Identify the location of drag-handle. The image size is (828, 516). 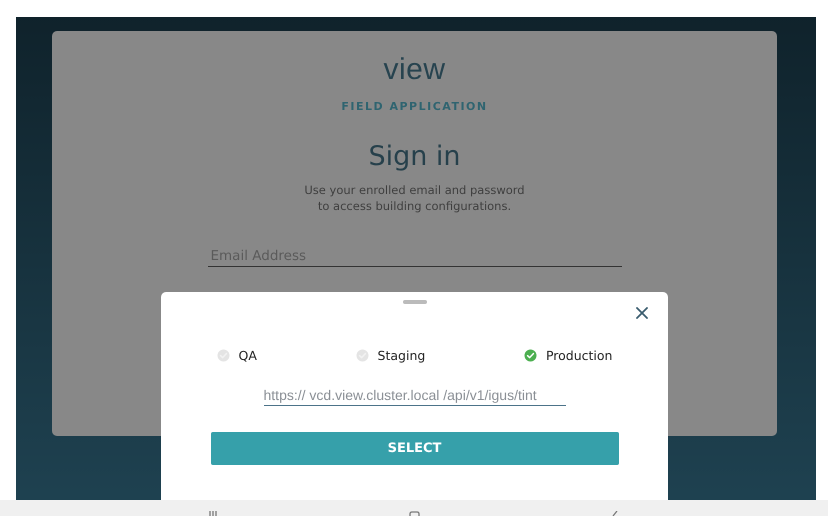
(414, 302).